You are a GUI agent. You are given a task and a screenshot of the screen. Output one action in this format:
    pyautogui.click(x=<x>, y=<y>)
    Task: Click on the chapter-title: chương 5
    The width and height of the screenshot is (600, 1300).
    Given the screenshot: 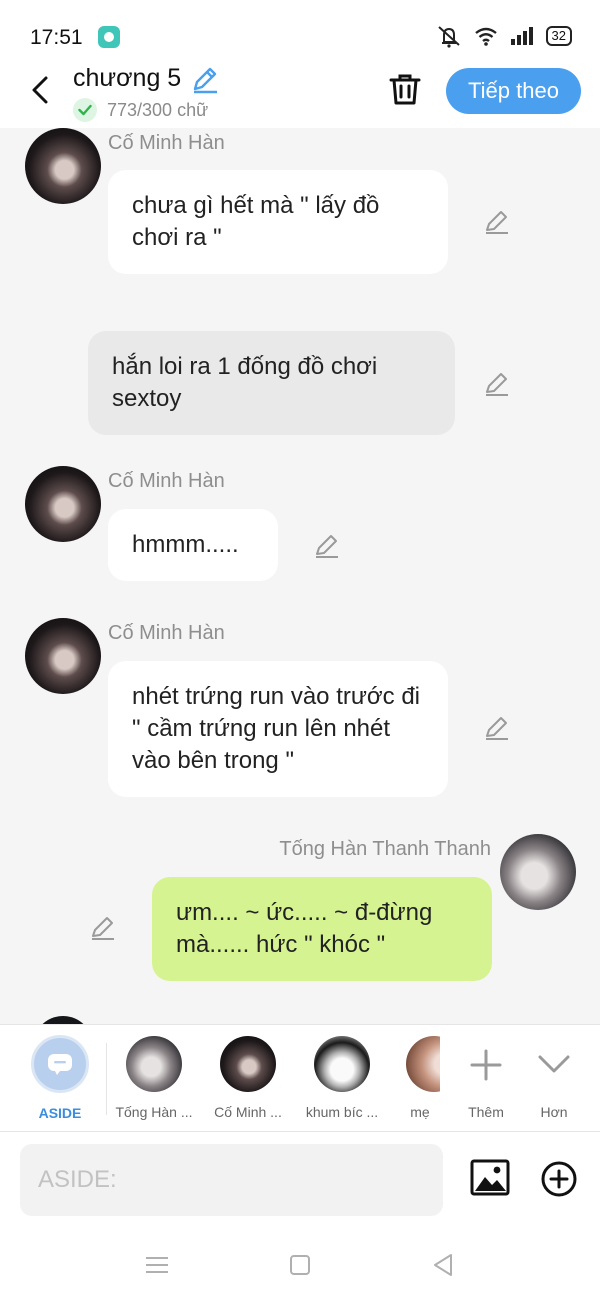 What is the action you would take?
    pyautogui.click(x=127, y=78)
    